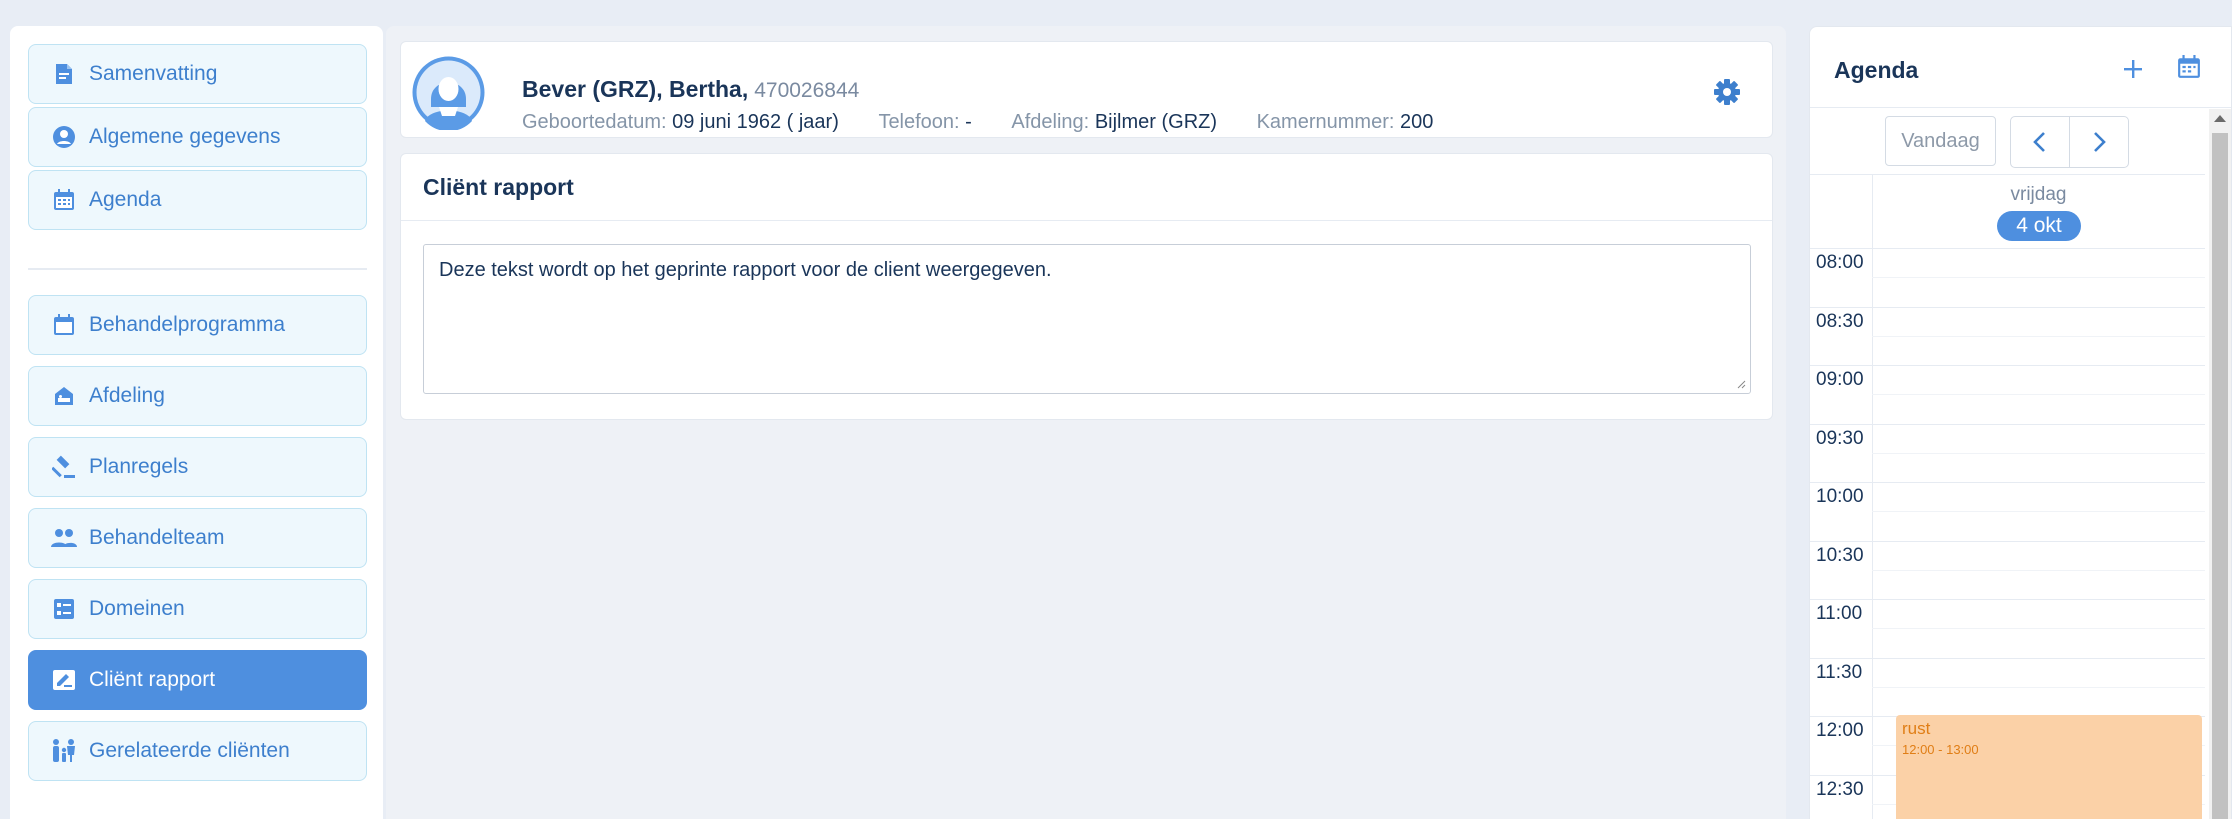 Image resolution: width=2232 pixels, height=819 pixels. Describe the element at coordinates (1840, 555) in the screenshot. I see `agenda-time-label: 10:30` at that location.